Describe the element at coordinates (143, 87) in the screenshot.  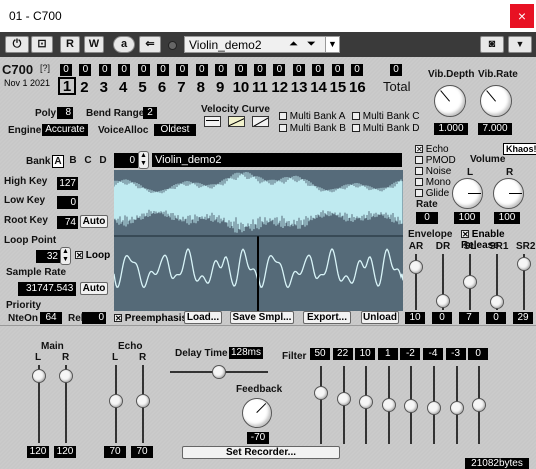
I see `part-5-button: 5` at that location.